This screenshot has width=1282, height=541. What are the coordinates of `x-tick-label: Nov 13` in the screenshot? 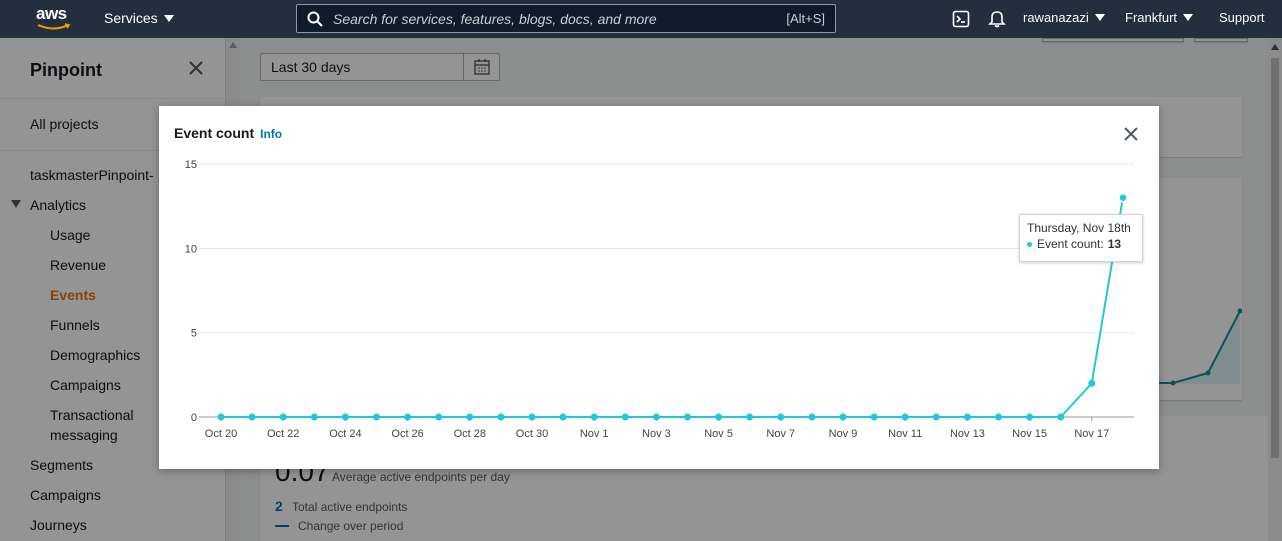 It's located at (967, 434).